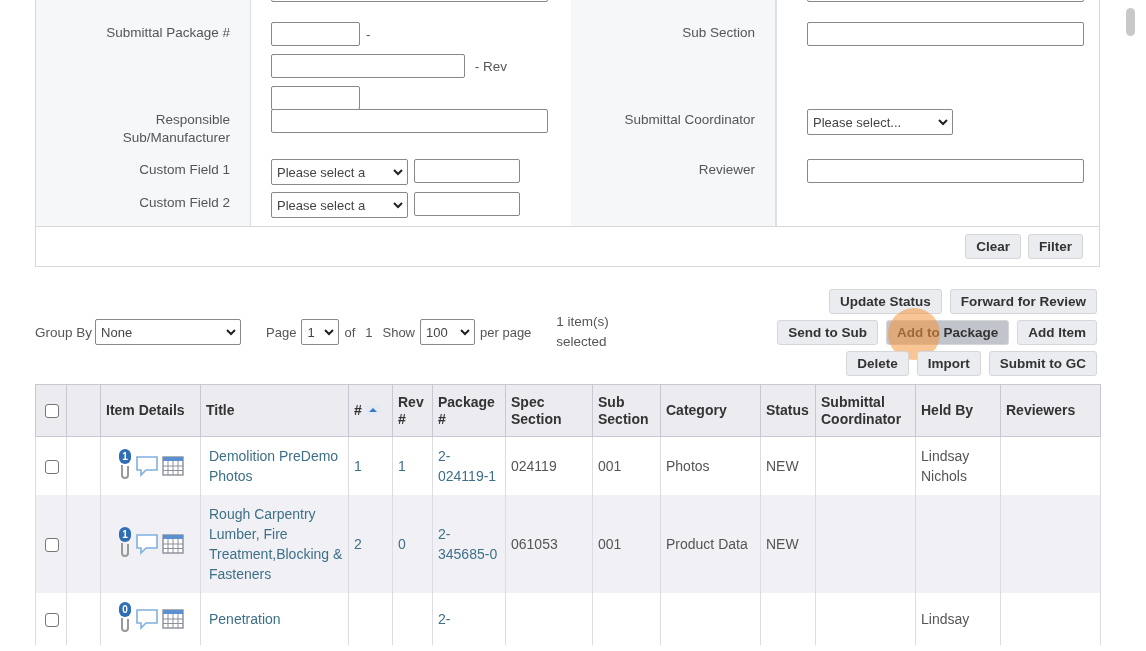 This screenshot has width=1146, height=651. I want to click on page-select: 1, so click(320, 332).